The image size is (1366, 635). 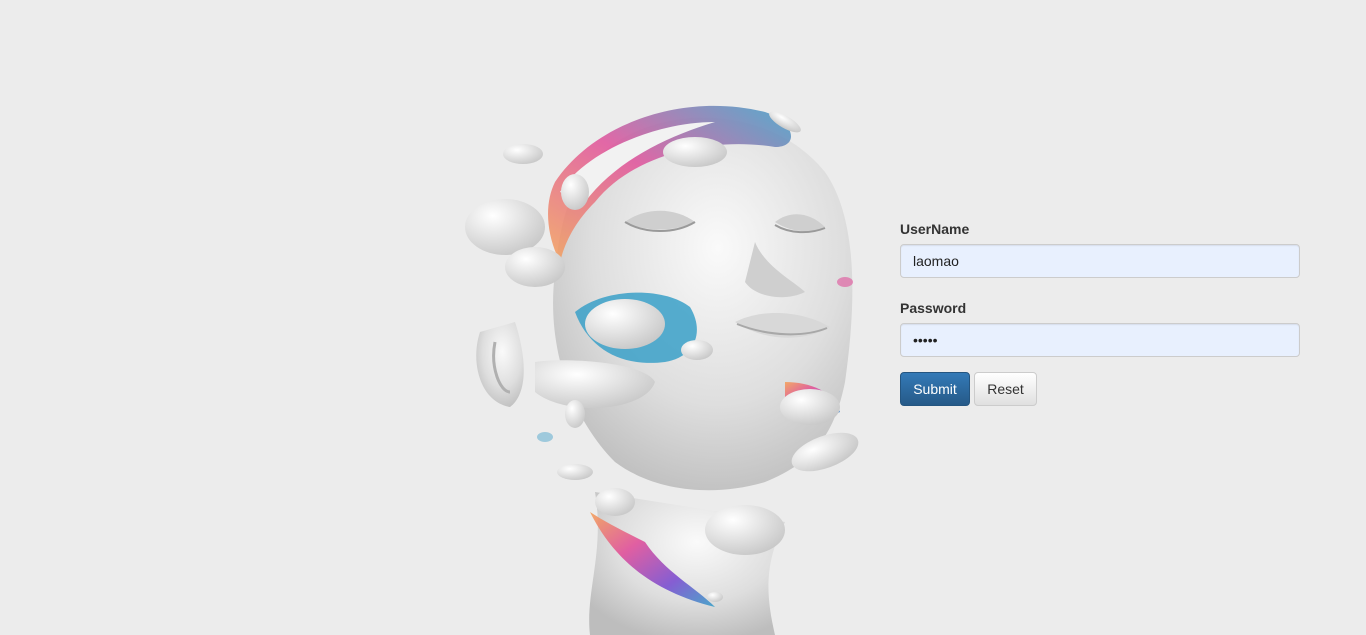 I want to click on reset-button: Reset, so click(x=1005, y=389).